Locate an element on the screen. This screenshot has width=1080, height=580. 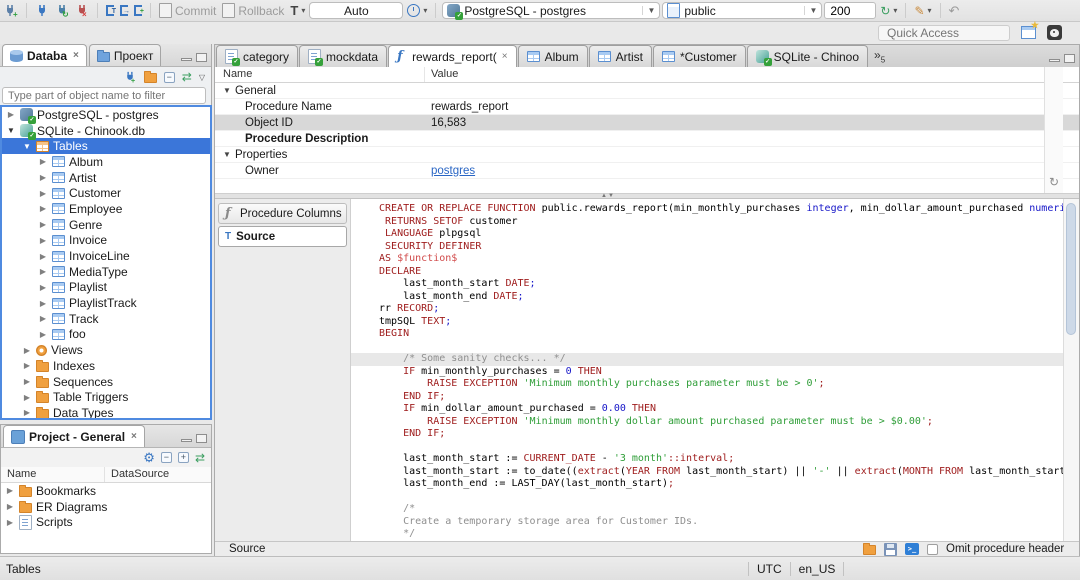
owner-link: postgres is located at coordinates (453, 171).